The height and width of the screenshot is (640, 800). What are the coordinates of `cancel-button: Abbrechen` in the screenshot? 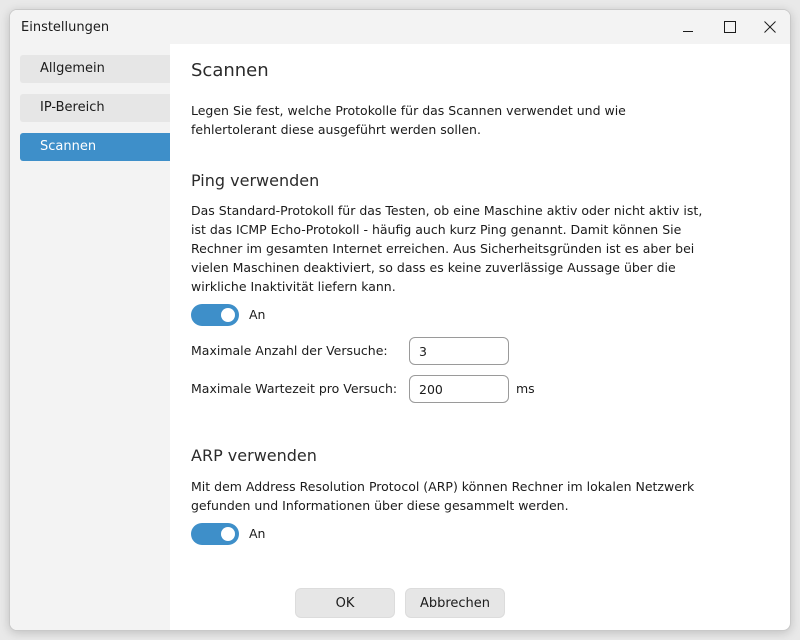 It's located at (455, 603).